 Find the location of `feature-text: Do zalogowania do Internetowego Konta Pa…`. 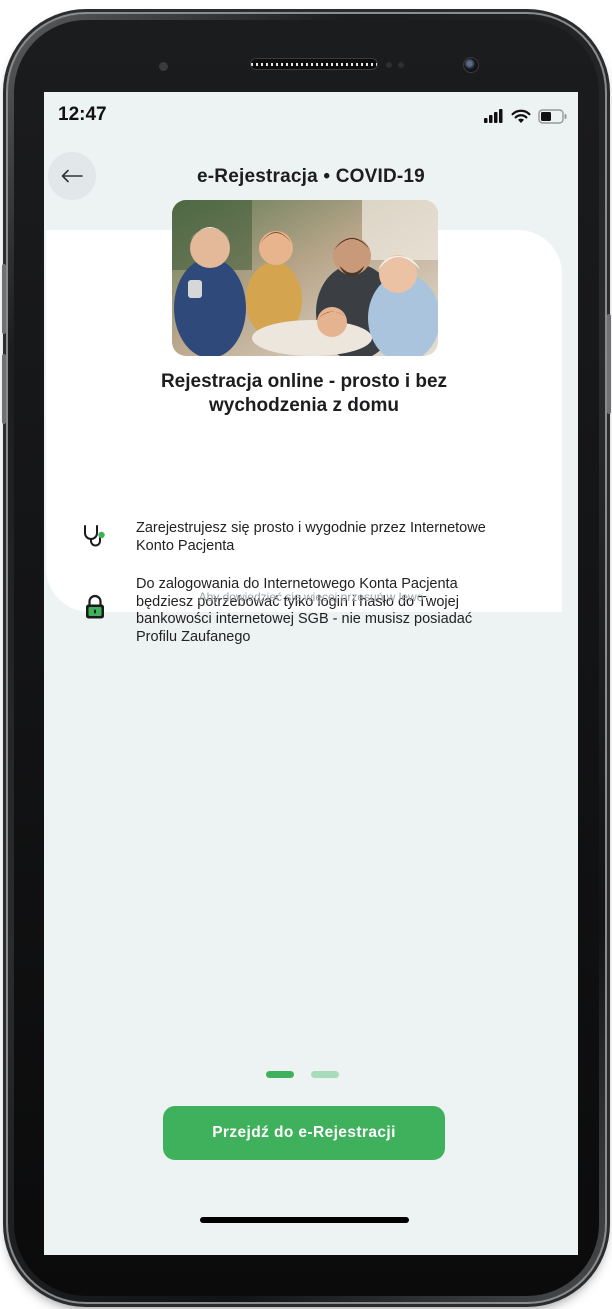

feature-text: Do zalogowania do Internetowego Konta Pa… is located at coordinates (304, 610).